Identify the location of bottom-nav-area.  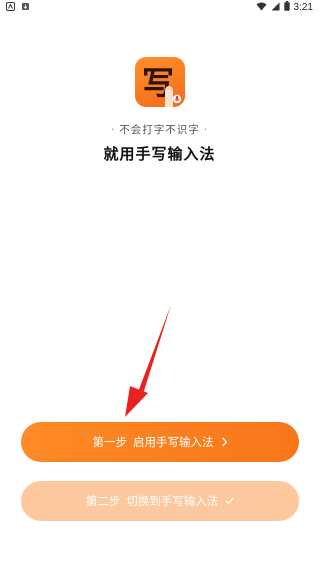
(159, 559).